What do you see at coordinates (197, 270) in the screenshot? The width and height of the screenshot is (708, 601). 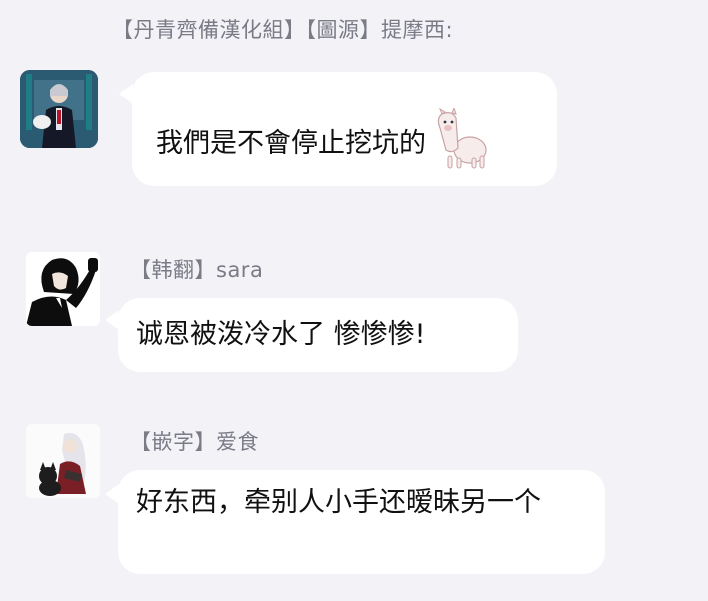 I see `sender-name: 【韩翻】sara` at bounding box center [197, 270].